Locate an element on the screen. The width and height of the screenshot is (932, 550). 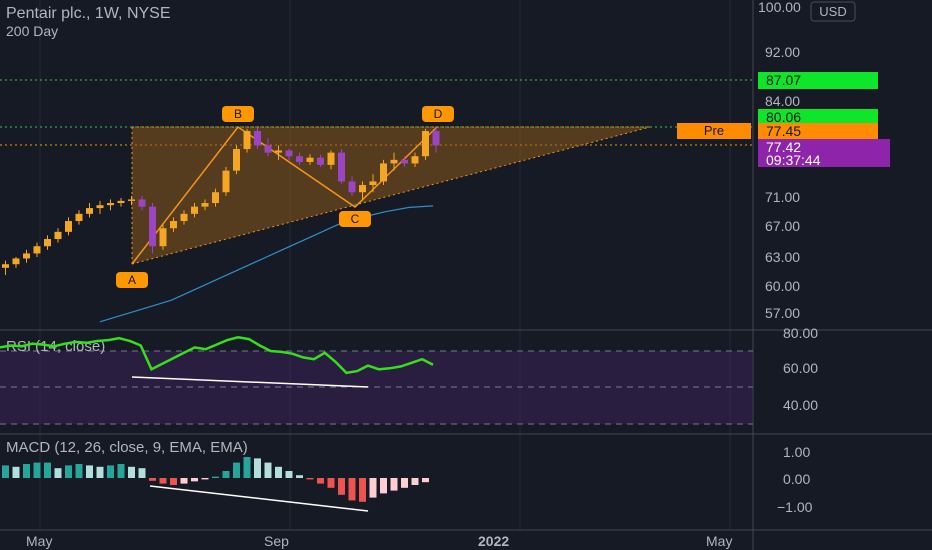
premarket-tag: Pre 77.45 is located at coordinates (777, 131).